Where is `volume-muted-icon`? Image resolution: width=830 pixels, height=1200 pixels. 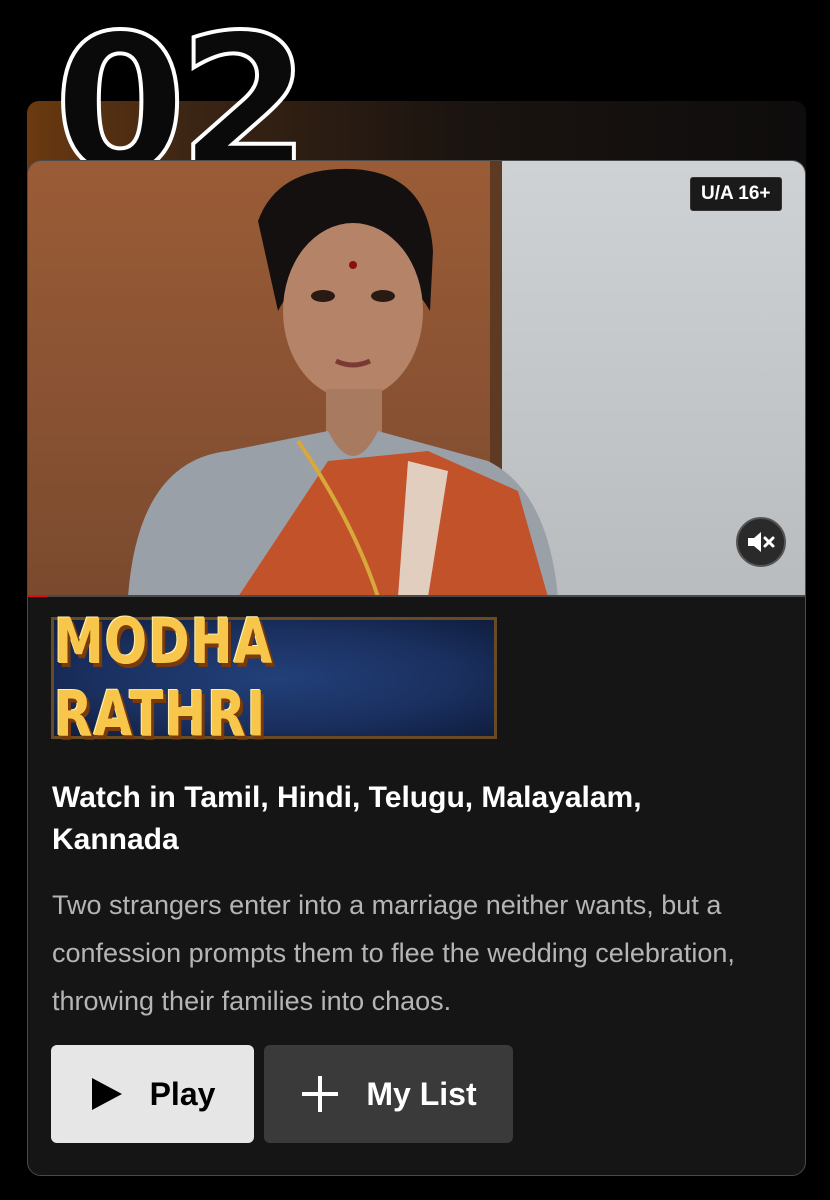
volume-muted-icon is located at coordinates (761, 542).